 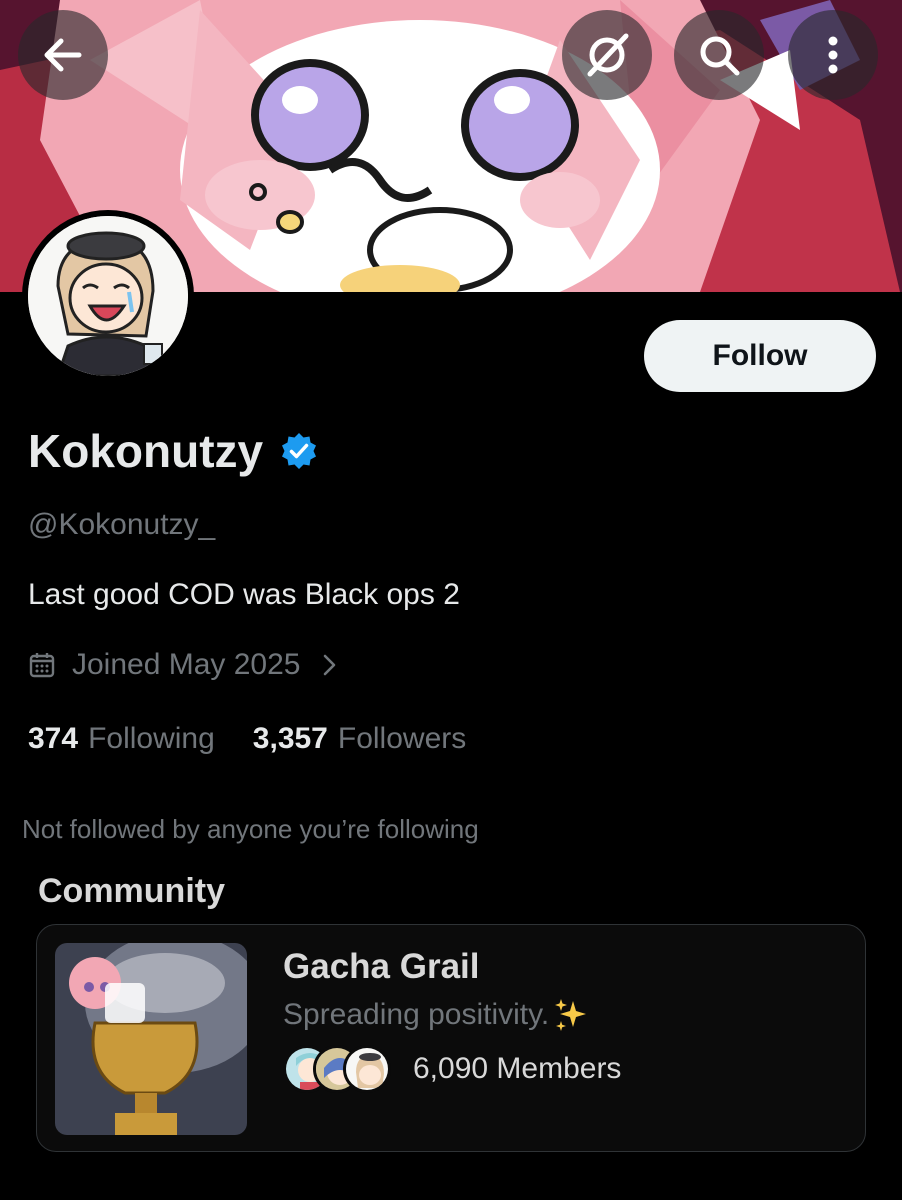 I want to click on community-section-title: Community, so click(x=131, y=891).